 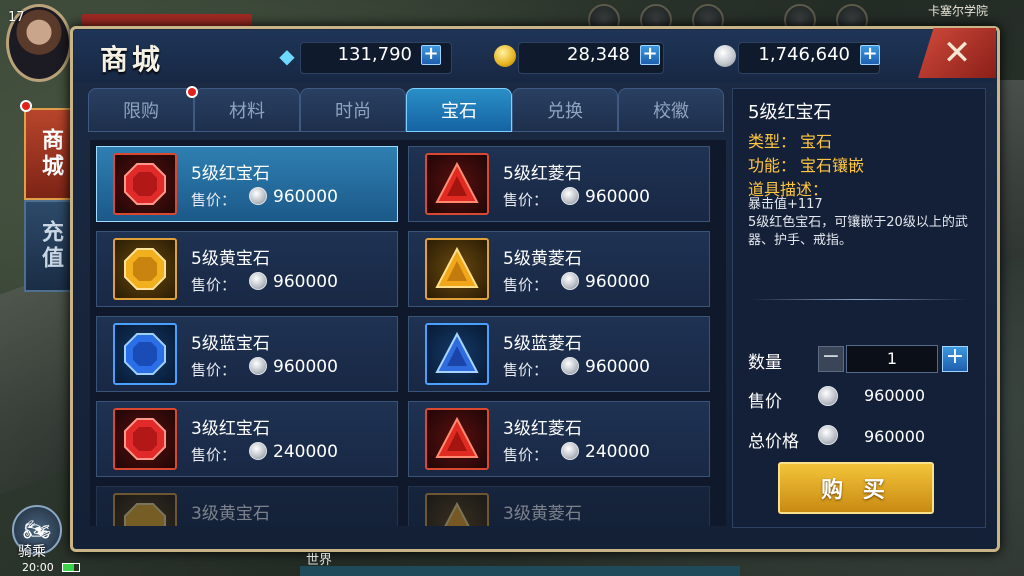 What do you see at coordinates (765, 363) in the screenshot?
I see `quantity-label: 数量` at bounding box center [765, 363].